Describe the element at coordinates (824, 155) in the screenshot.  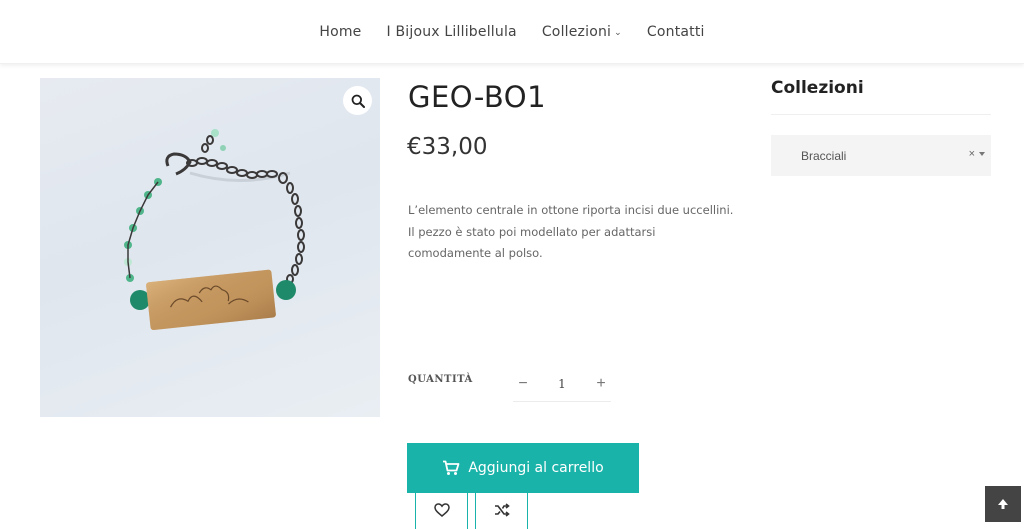
I see `select-value: Bracciali` at that location.